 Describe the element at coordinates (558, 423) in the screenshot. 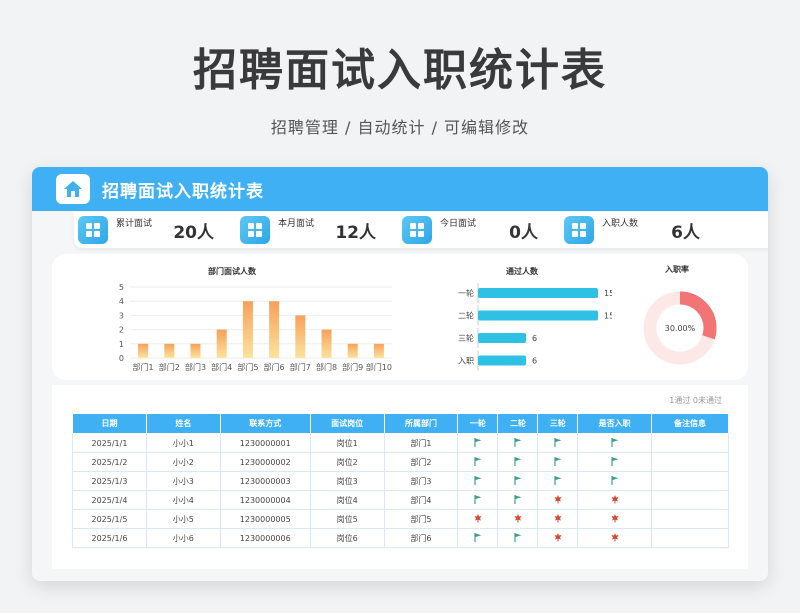

I see `column-header: 三轮` at that location.